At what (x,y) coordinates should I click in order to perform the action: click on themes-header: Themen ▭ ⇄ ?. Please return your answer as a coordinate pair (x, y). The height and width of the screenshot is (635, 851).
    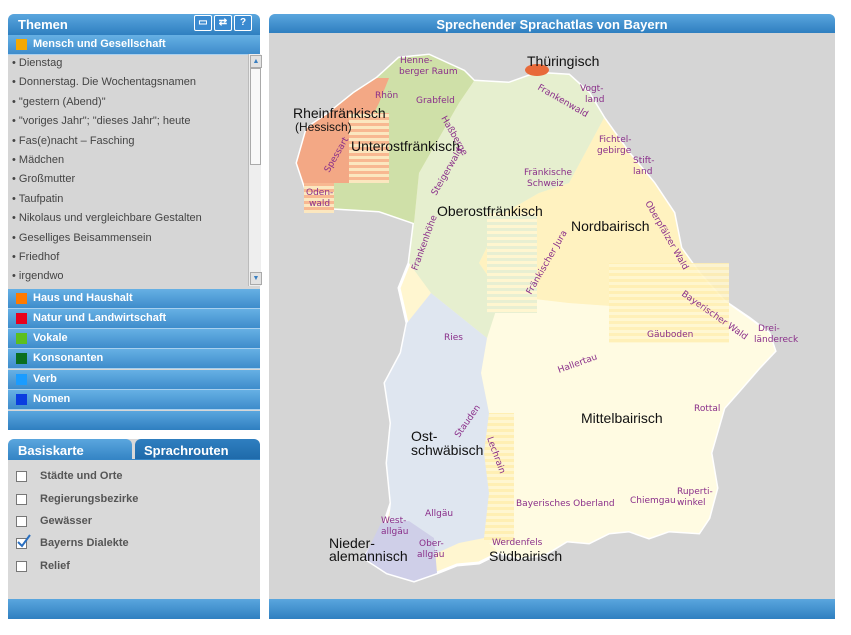
    Looking at the image, I should click on (134, 24).